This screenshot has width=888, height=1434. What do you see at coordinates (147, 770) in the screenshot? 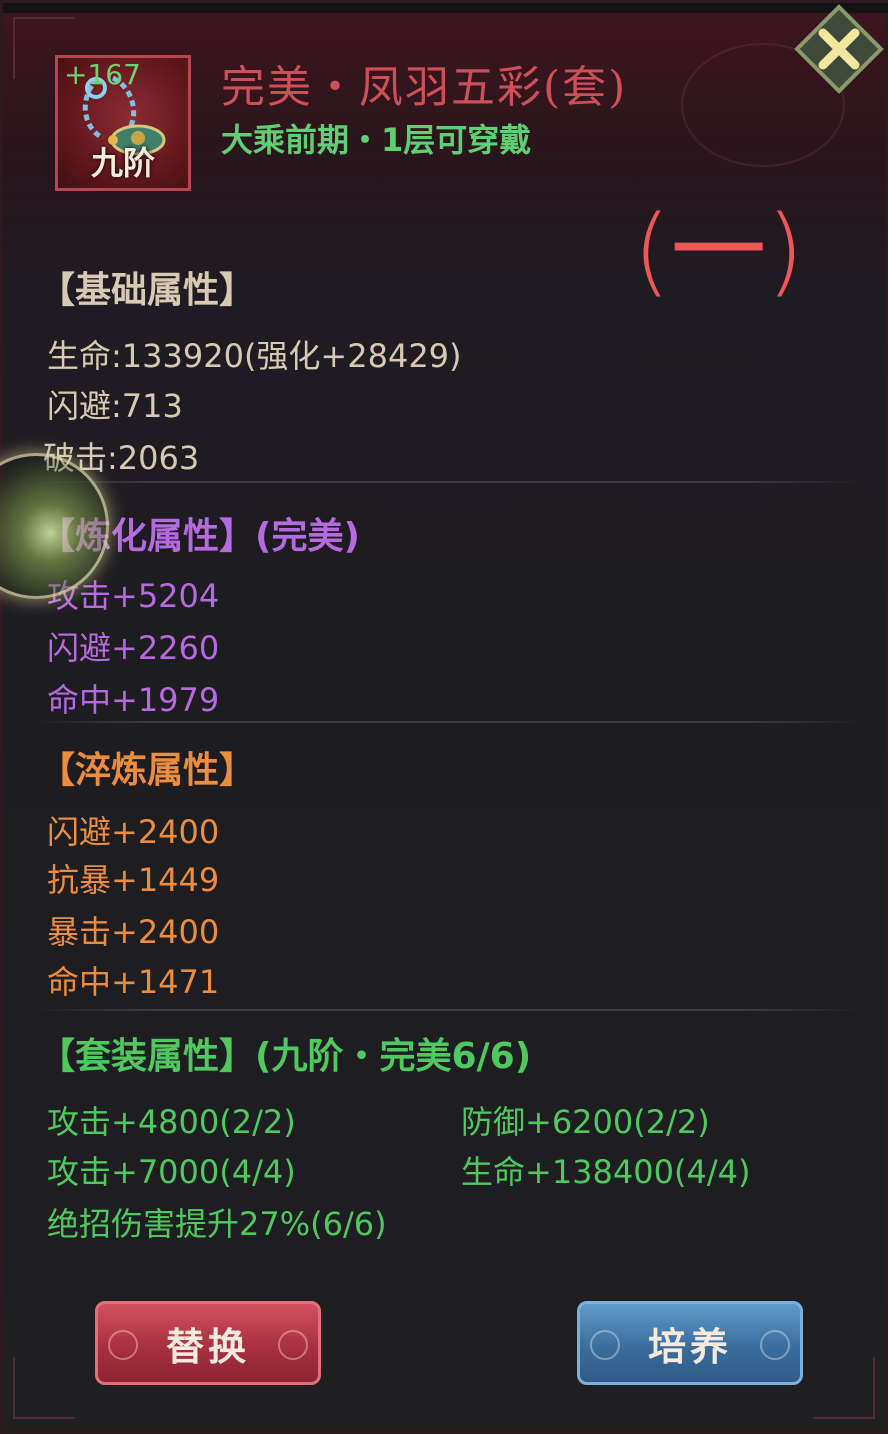
I see `temper-attributes-title: 【淬炼属性】` at bounding box center [147, 770].